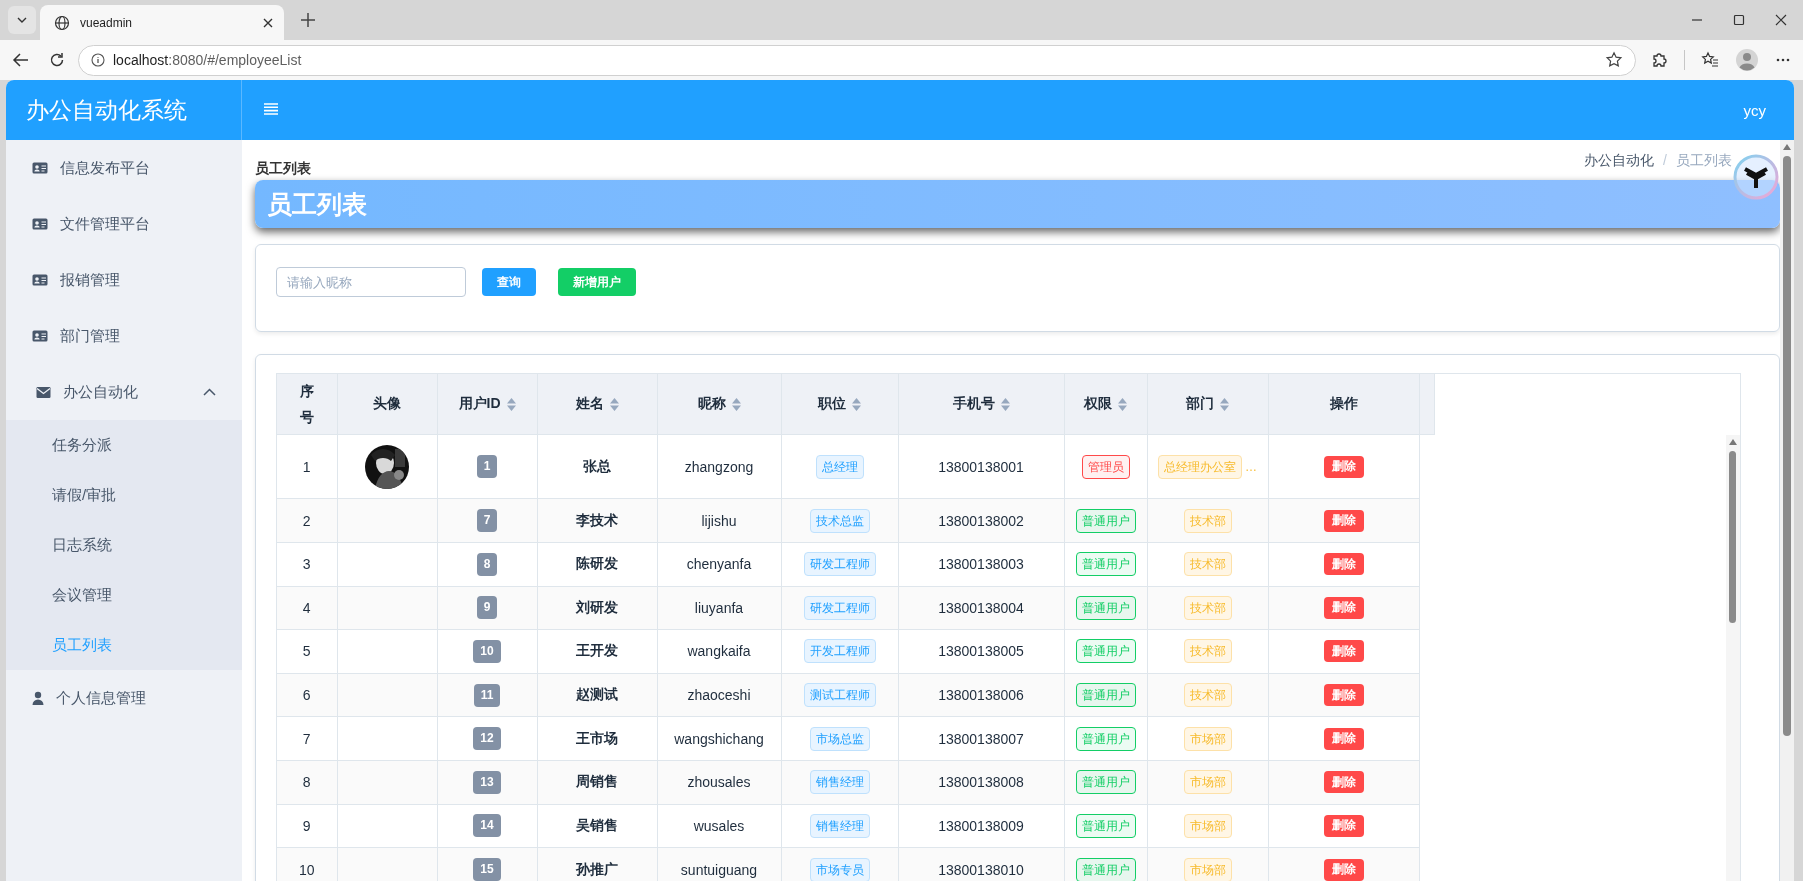 Image resolution: width=1803 pixels, height=881 pixels. I want to click on menu-group: 办公自动化, so click(124, 392).